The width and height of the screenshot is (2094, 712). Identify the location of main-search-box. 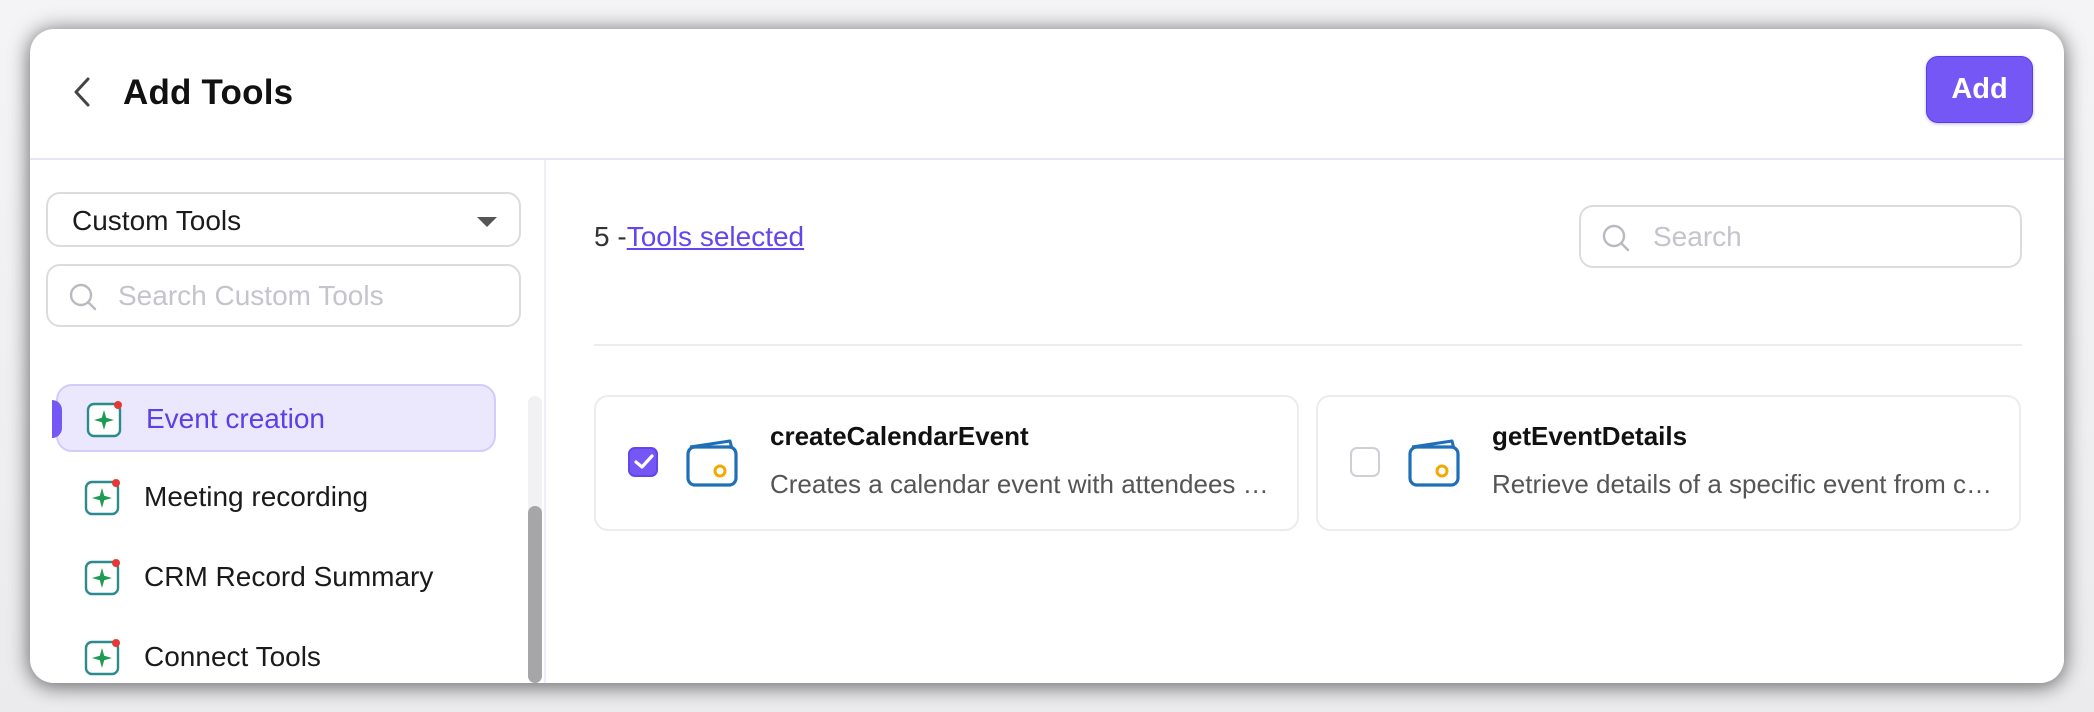
(1800, 236).